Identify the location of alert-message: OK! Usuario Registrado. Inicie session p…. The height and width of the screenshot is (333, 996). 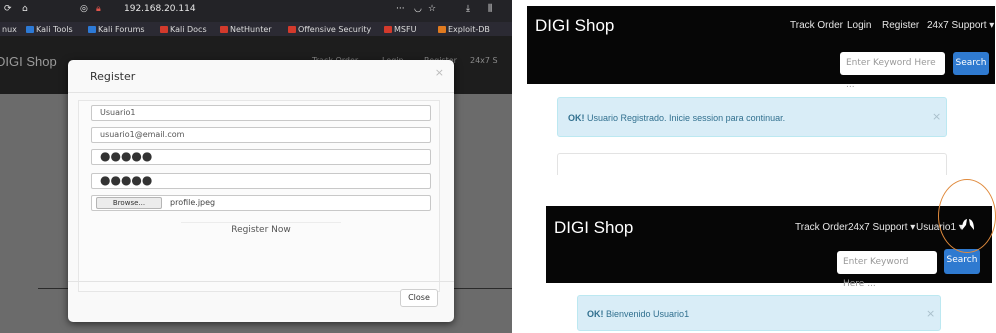
(676, 118).